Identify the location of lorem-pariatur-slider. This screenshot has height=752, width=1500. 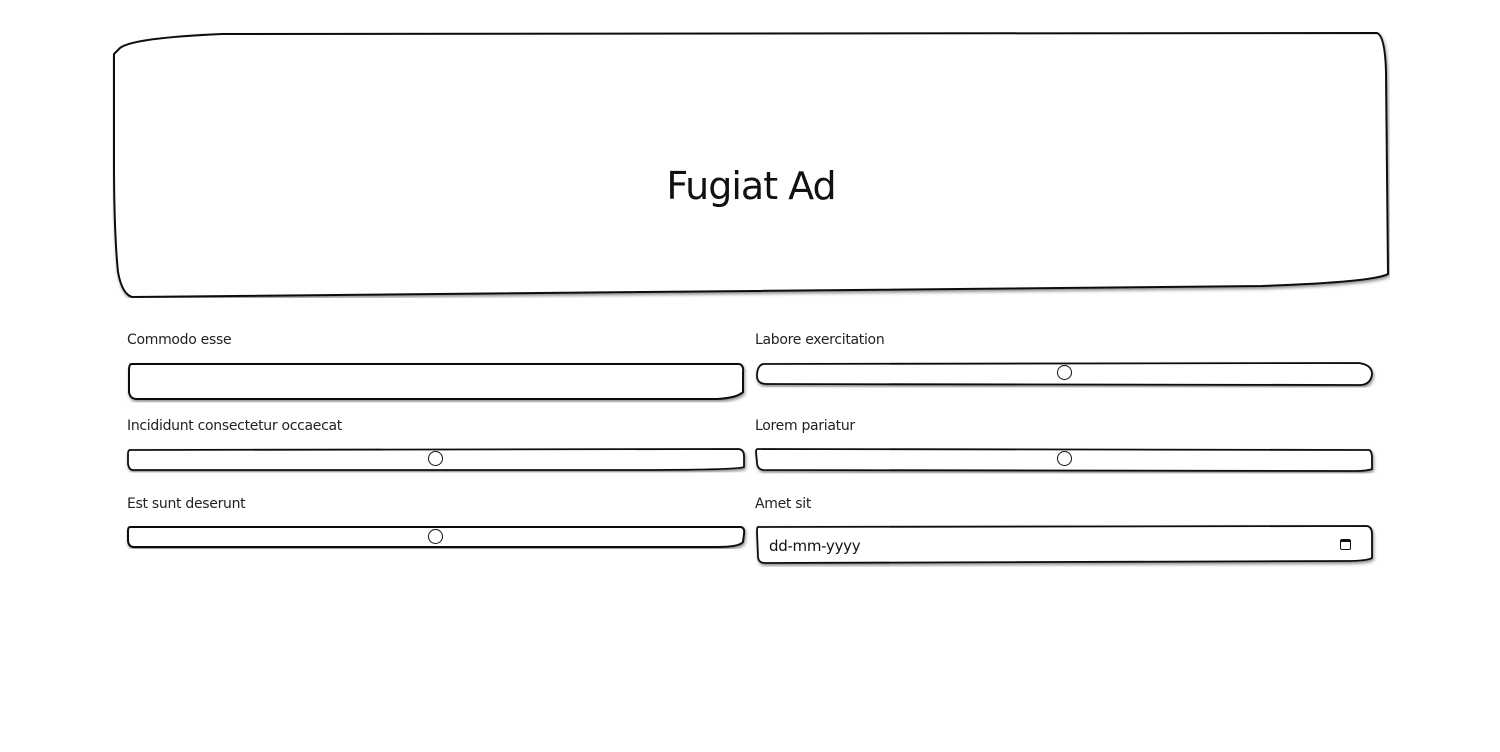
(1064, 460).